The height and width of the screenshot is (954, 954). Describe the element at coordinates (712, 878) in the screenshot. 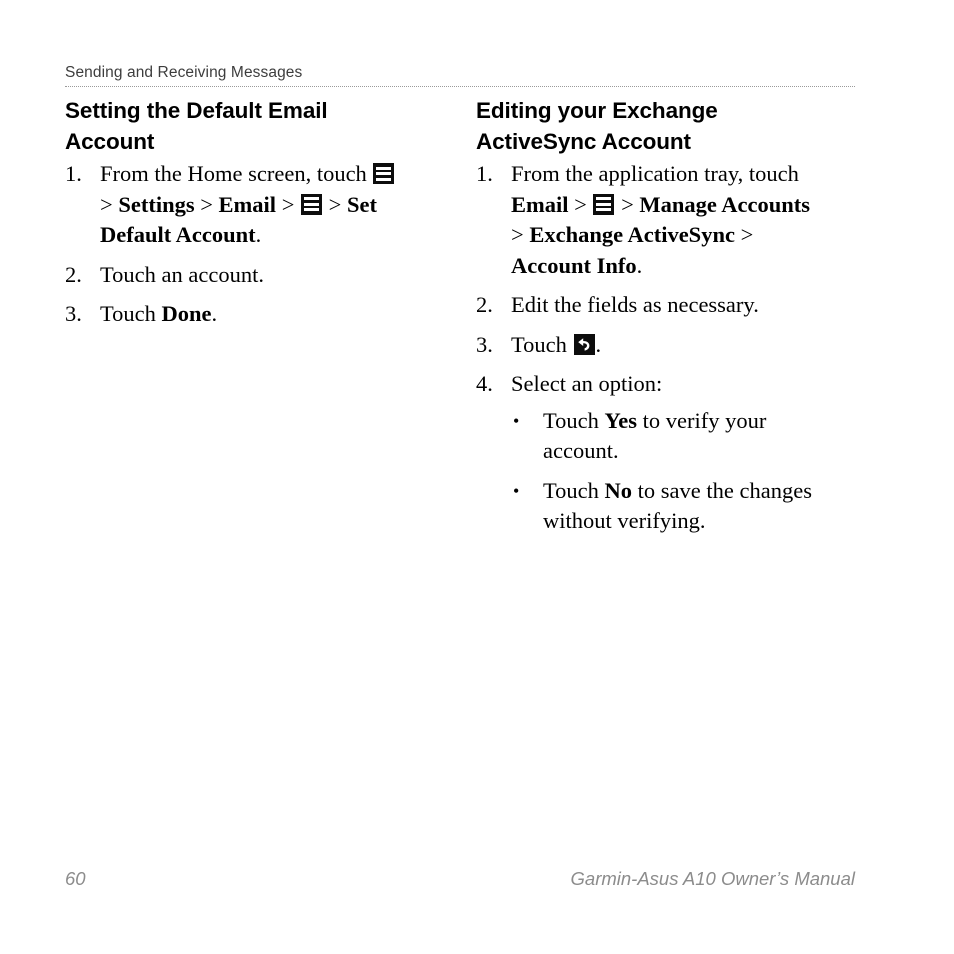

I see `manual-title: Garmin-Asus A10 Owner’s Manual` at that location.